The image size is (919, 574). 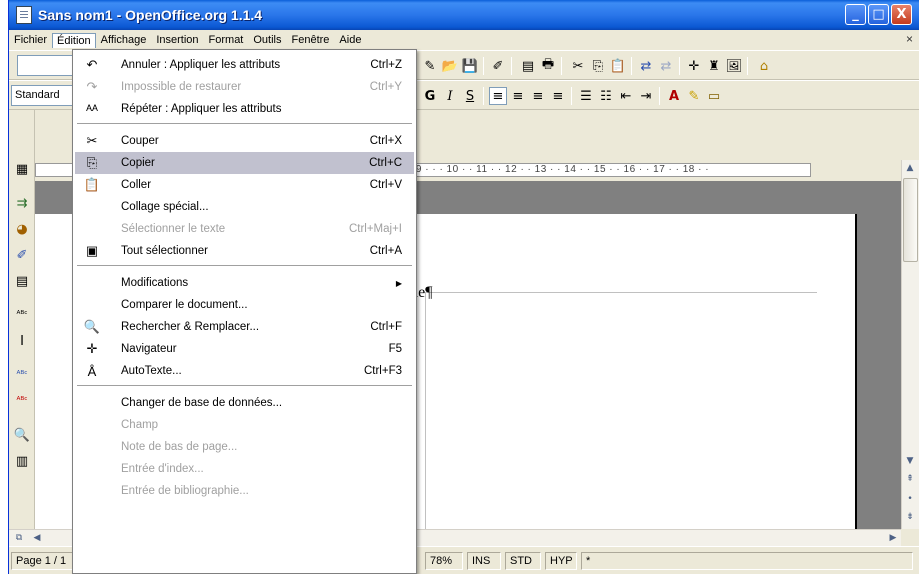 What do you see at coordinates (22, 315) in the screenshot?
I see `autocomplete-icon: ᴬᴮᶜ` at bounding box center [22, 315].